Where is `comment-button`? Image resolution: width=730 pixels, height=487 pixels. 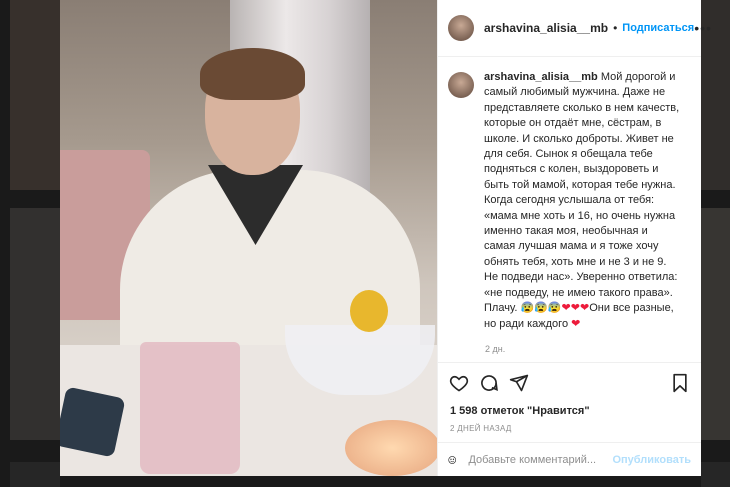
comment-button is located at coordinates (489, 383).